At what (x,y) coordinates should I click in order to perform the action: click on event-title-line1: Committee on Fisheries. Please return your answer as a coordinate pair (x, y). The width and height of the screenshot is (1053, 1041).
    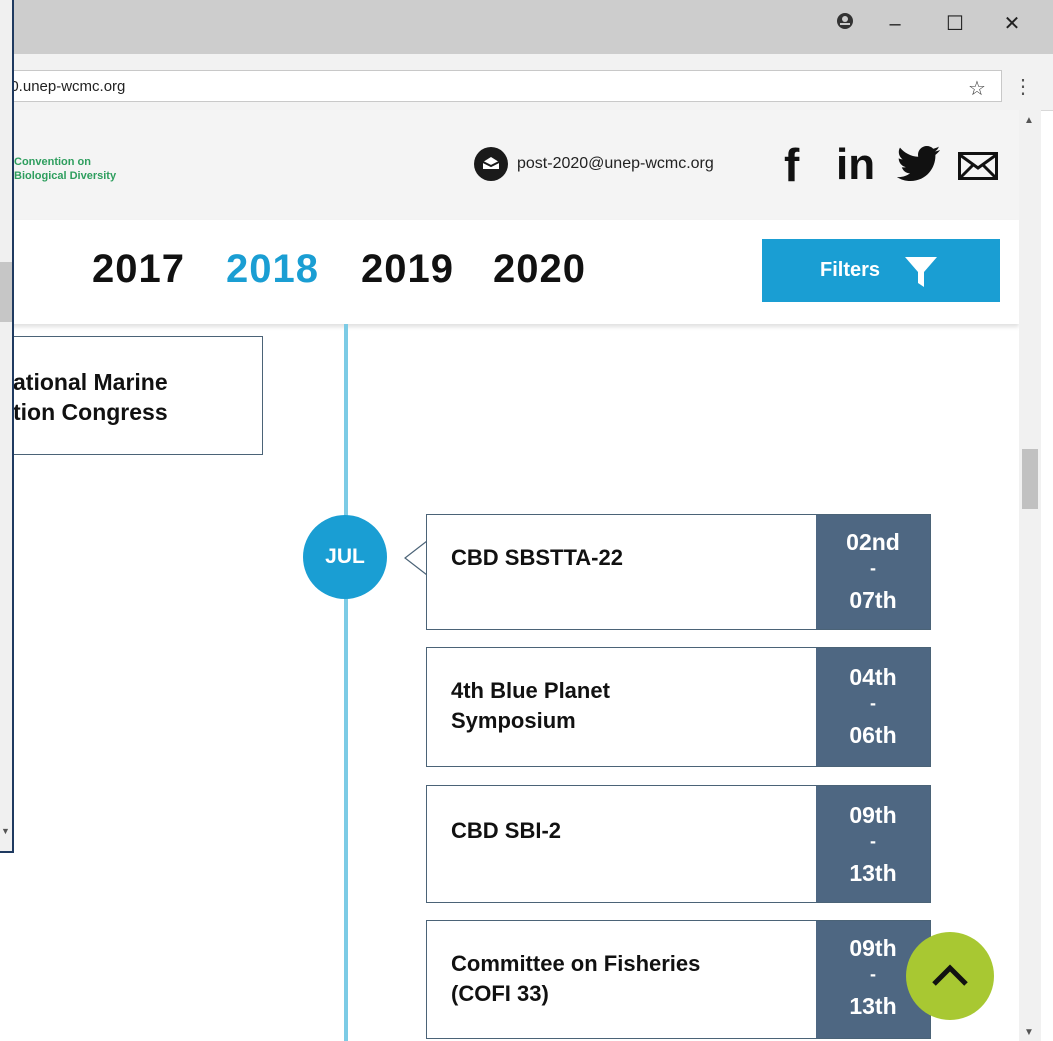
    Looking at the image, I should click on (576, 963).